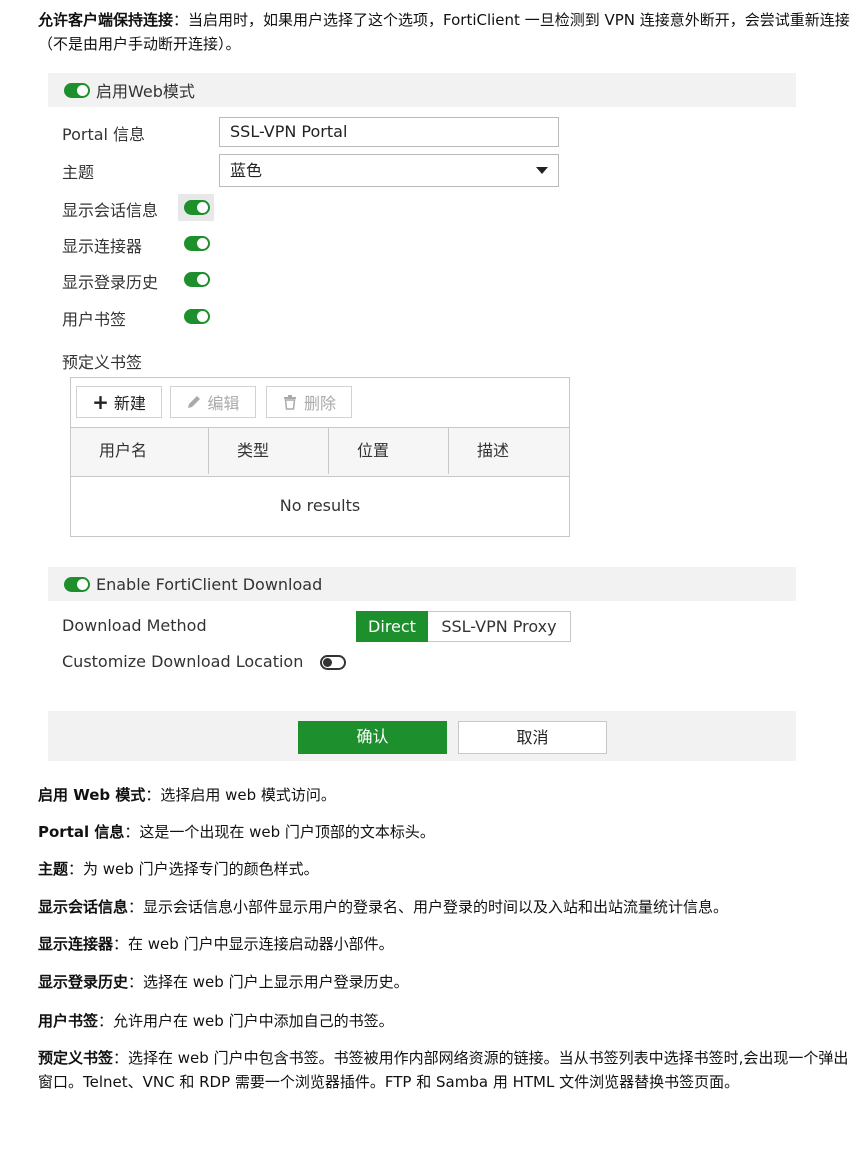 Image resolution: width=860 pixels, height=1155 pixels. What do you see at coordinates (444, 944) in the screenshot?
I see `desc-connector: 显示连接器：在 web 门户中显示连接启动器小部件。` at bounding box center [444, 944].